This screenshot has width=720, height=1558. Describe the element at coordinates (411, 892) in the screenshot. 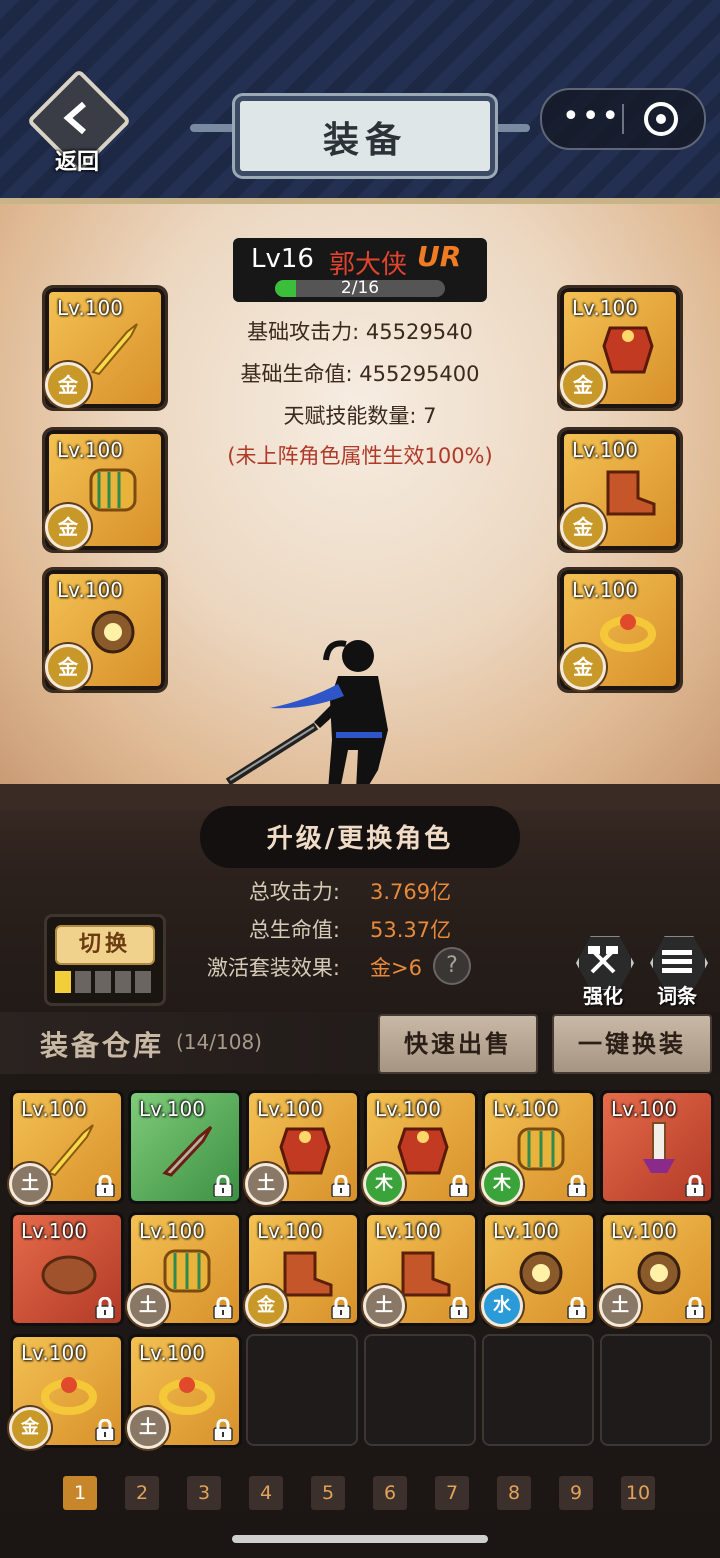

I see `total-attack-value: 3.769亿` at that location.